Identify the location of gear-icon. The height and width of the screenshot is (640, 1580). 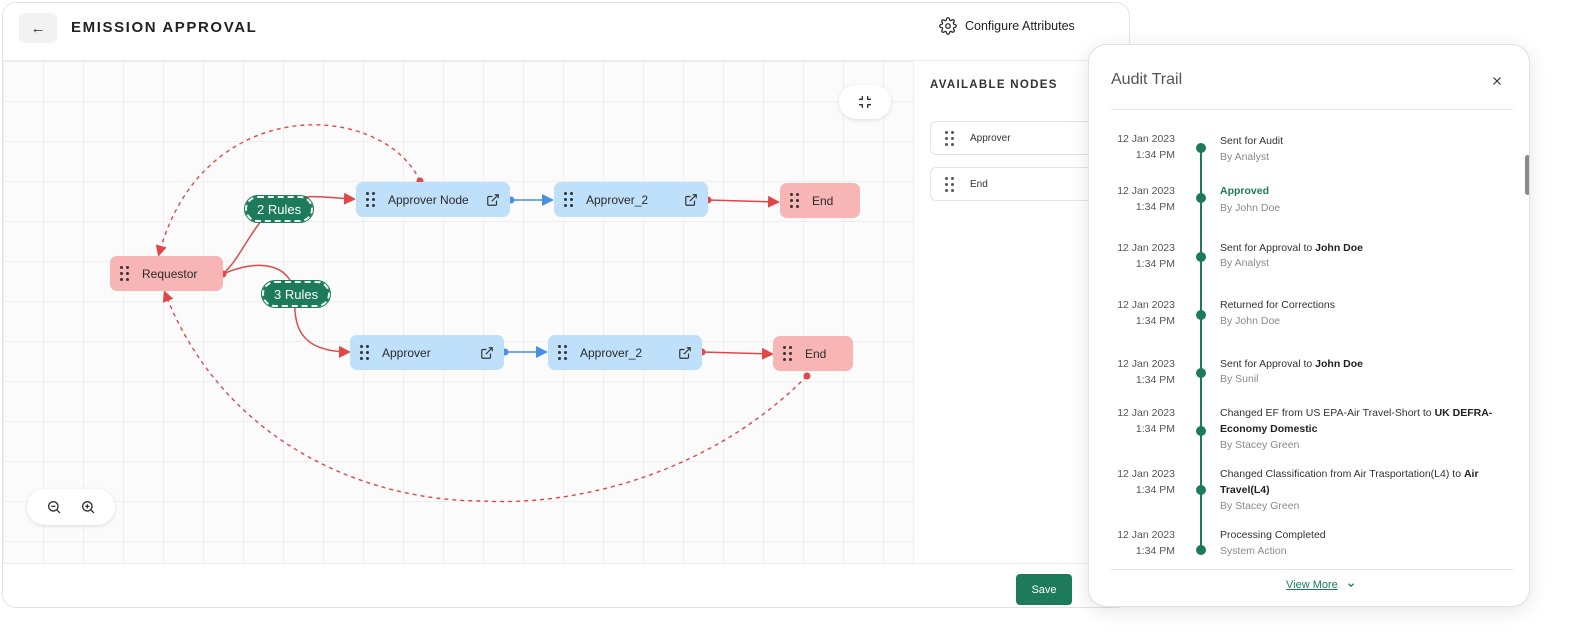
(948, 26).